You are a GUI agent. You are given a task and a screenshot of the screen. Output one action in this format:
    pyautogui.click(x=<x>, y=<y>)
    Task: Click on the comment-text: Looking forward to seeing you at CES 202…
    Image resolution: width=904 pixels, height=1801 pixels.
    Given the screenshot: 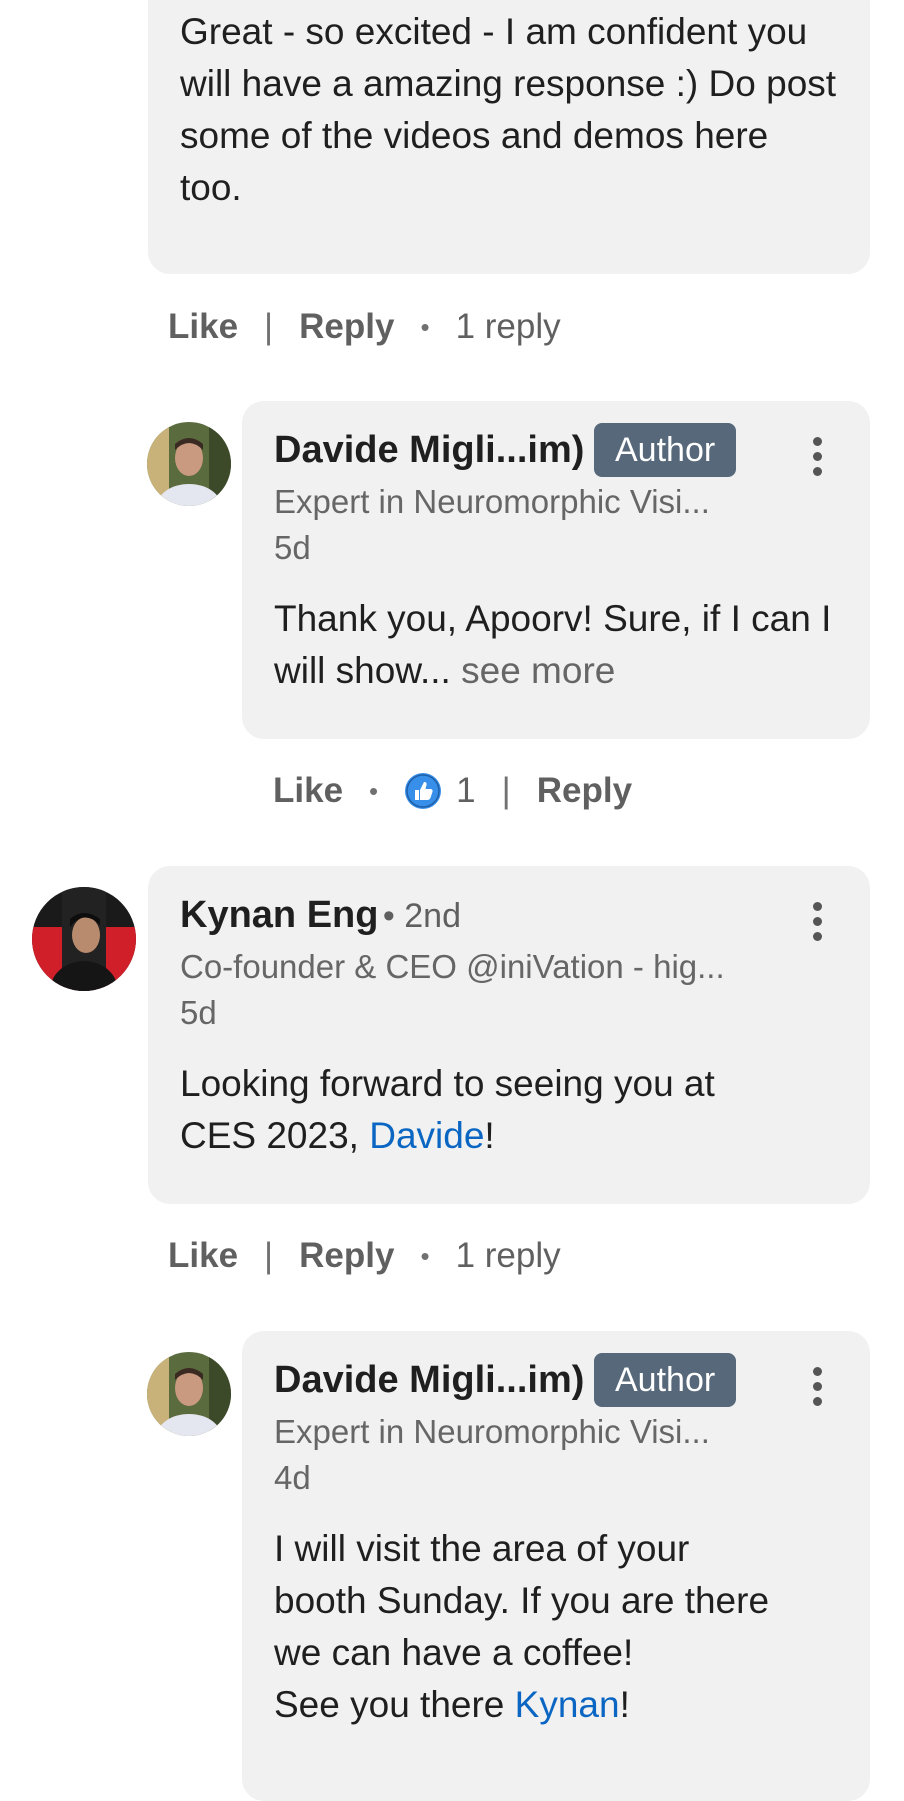 What is the action you would take?
    pyautogui.click(x=490, y=1110)
    